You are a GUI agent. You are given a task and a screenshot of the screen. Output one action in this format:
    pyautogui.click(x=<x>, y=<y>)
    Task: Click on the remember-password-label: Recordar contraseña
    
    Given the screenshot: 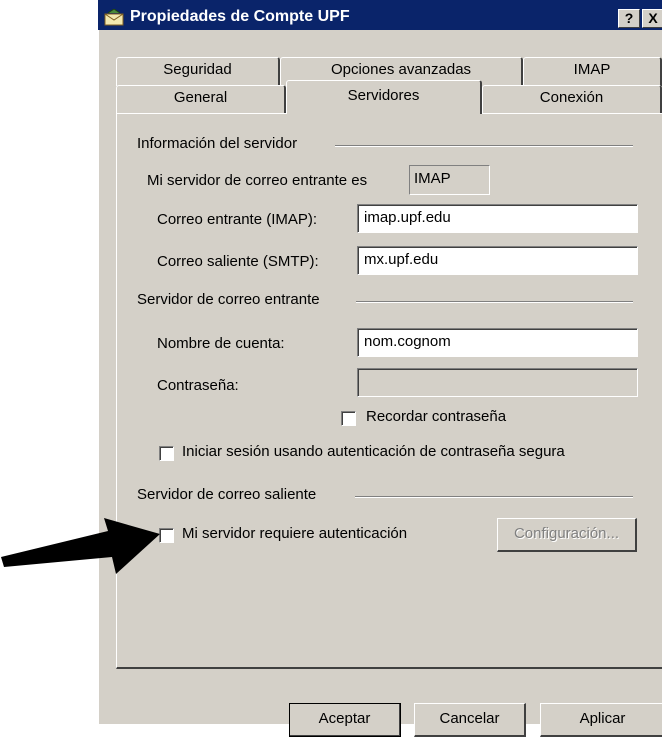 What is the action you would take?
    pyautogui.click(x=436, y=416)
    